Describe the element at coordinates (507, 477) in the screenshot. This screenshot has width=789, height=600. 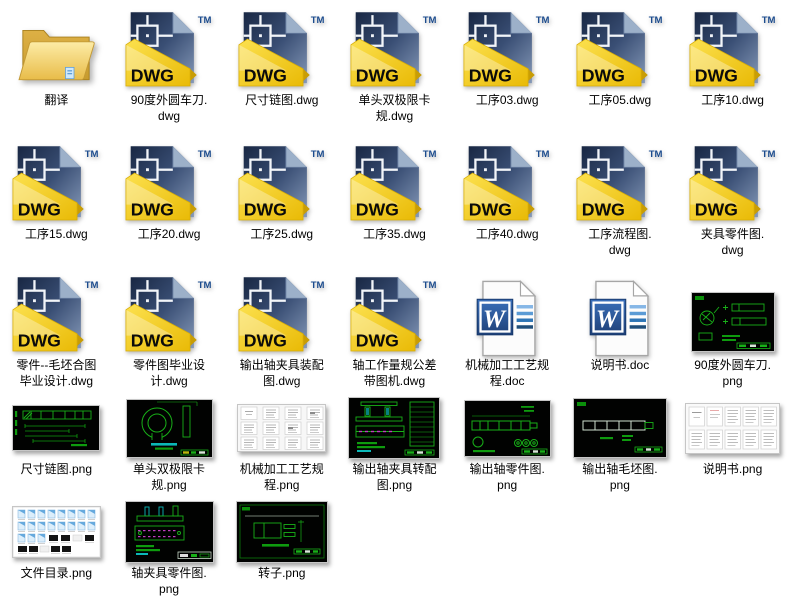
I see `file-name-label: 输出轴零件图. png` at that location.